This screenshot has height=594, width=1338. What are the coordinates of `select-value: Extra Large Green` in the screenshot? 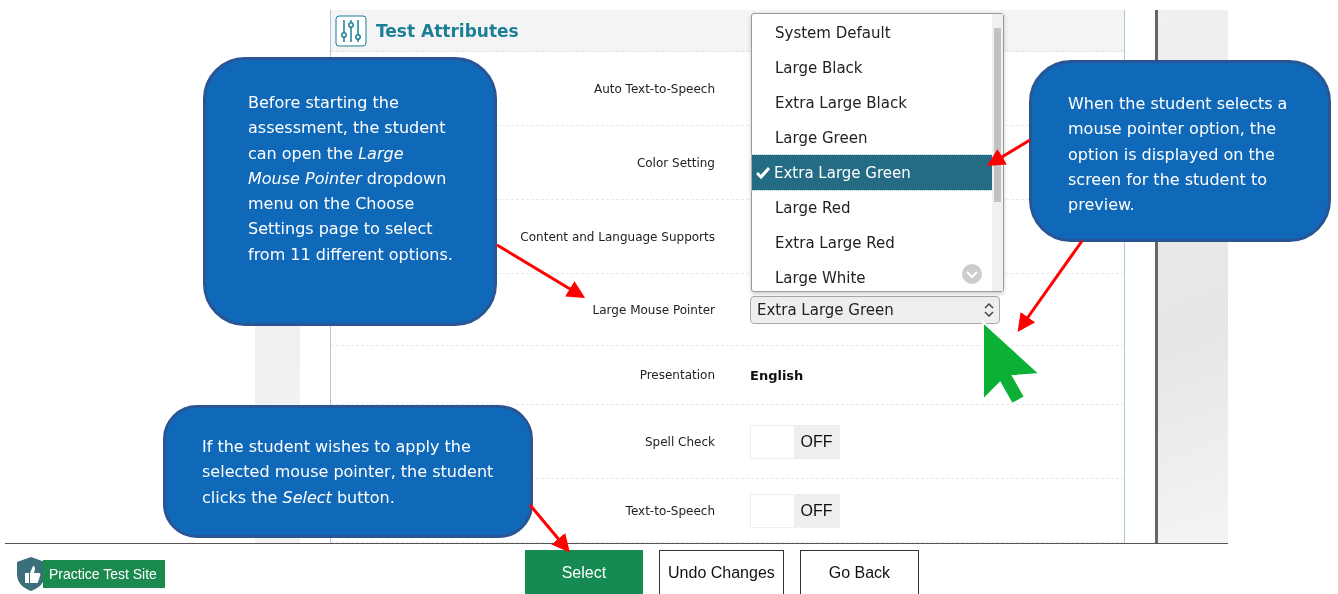 It's located at (825, 309).